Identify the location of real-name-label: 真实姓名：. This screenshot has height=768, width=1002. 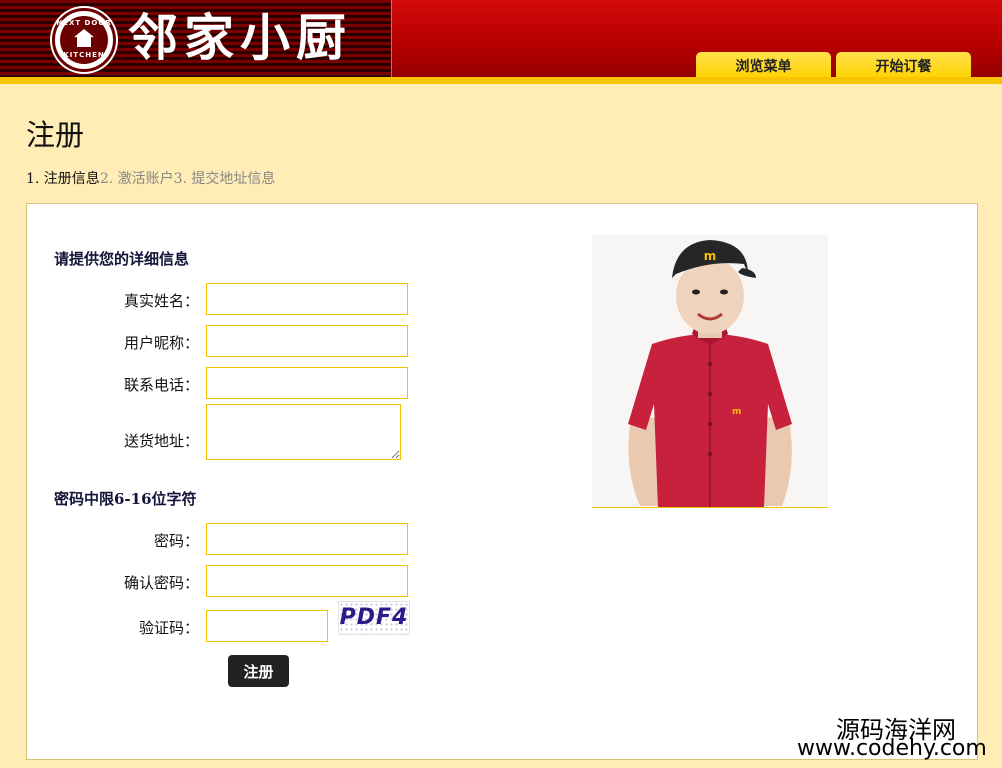
(161, 301).